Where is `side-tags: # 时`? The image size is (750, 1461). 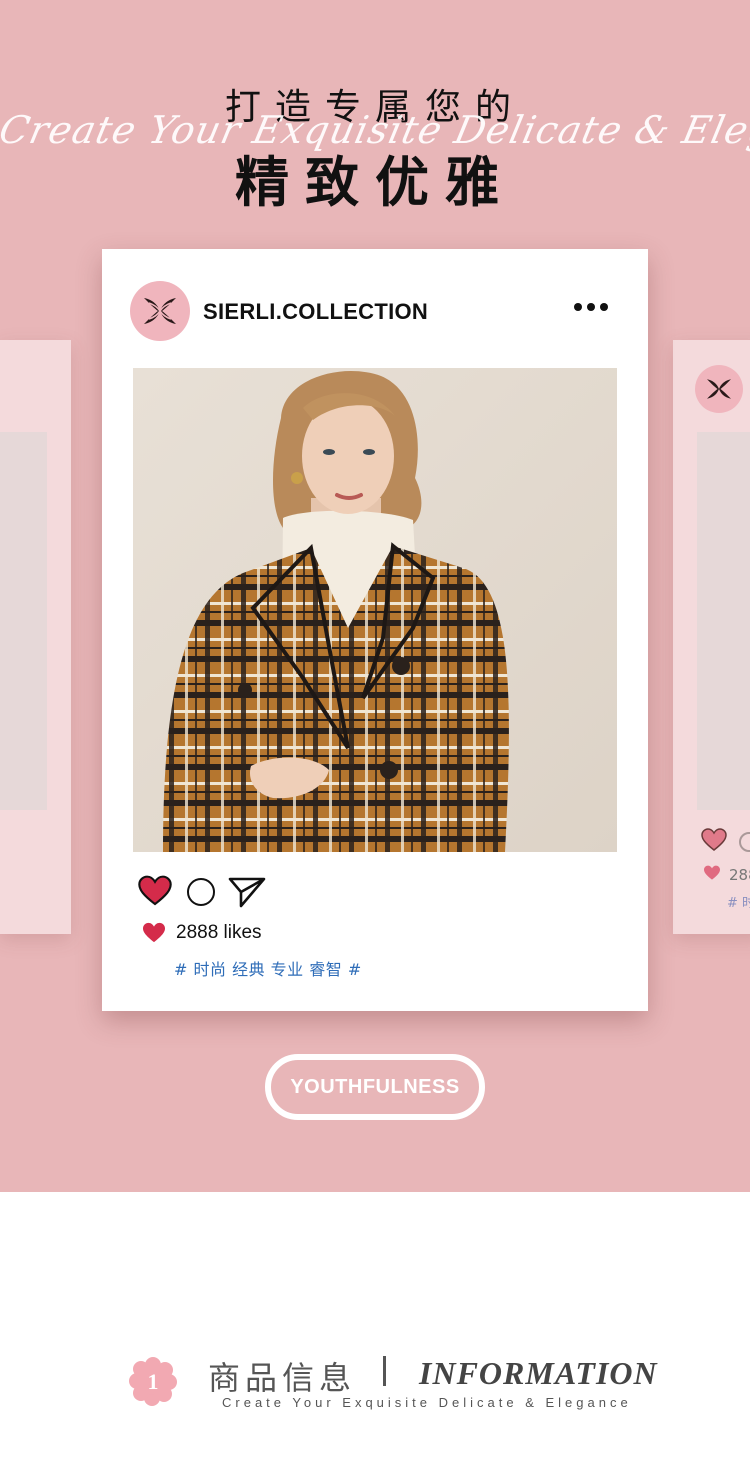 side-tags: # 时 is located at coordinates (738, 903).